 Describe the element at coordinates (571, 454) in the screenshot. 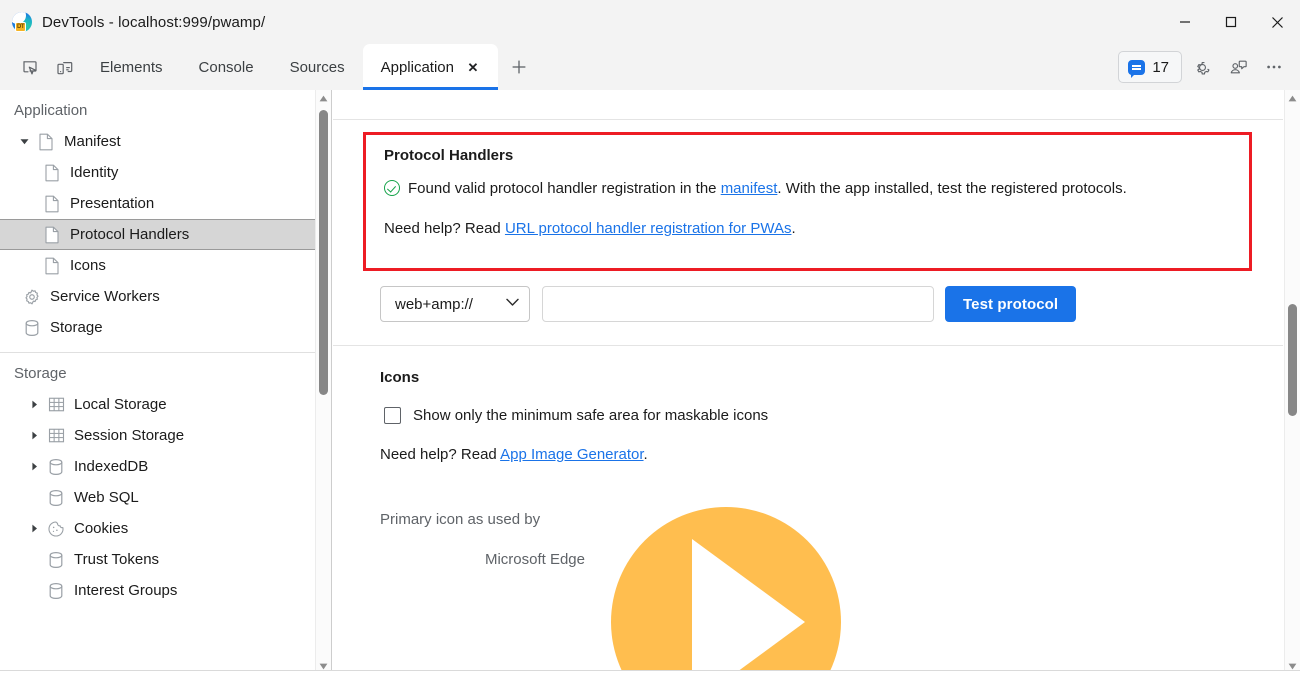

I see `app-image-generator-link: App Image Generator` at that location.